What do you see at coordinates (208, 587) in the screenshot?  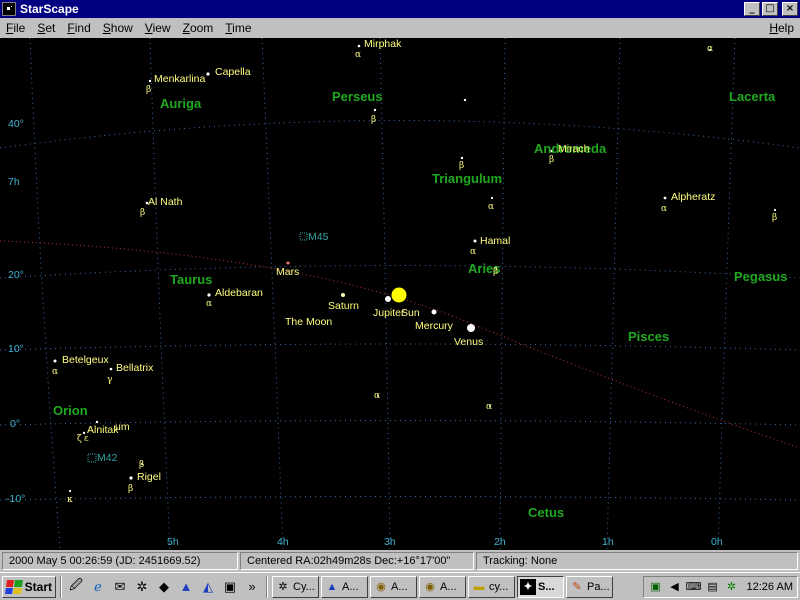 I see `triangle-quicklaunch-icon: ◭` at bounding box center [208, 587].